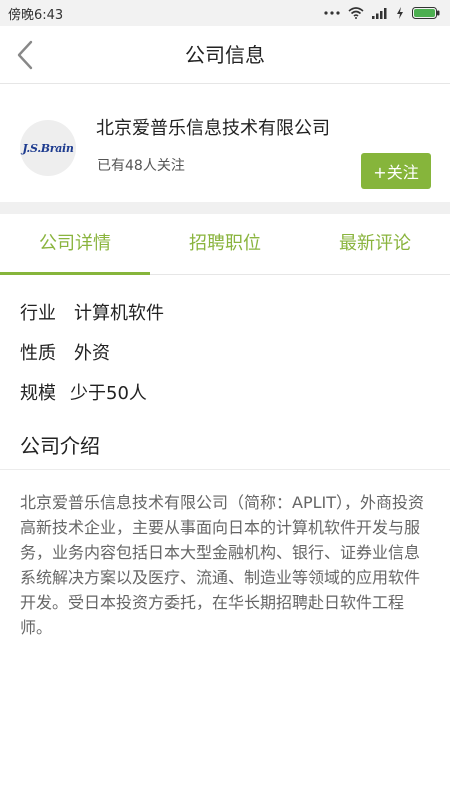 The image size is (450, 800). I want to click on status-icons, so click(382, 13).